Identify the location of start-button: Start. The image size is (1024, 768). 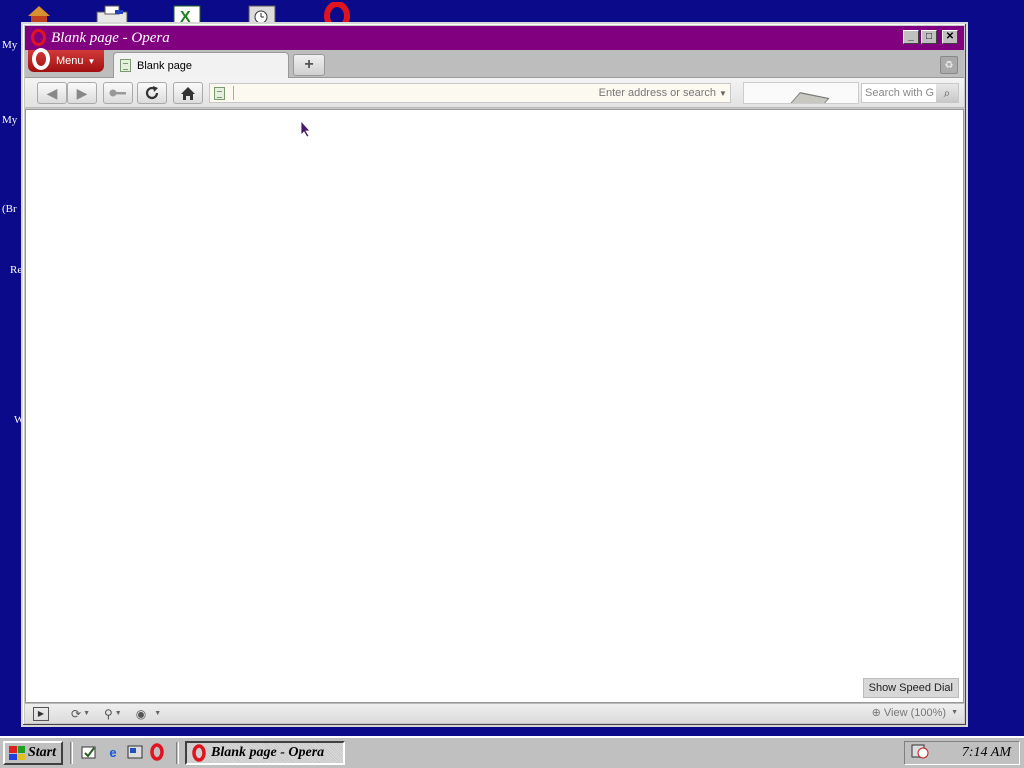
(33, 753).